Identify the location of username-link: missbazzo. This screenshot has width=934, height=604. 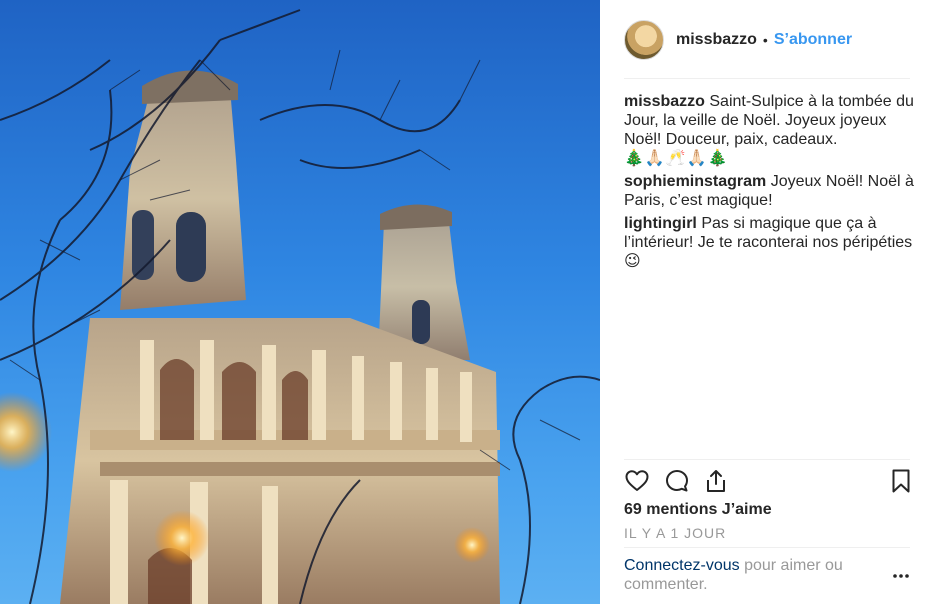
(716, 40).